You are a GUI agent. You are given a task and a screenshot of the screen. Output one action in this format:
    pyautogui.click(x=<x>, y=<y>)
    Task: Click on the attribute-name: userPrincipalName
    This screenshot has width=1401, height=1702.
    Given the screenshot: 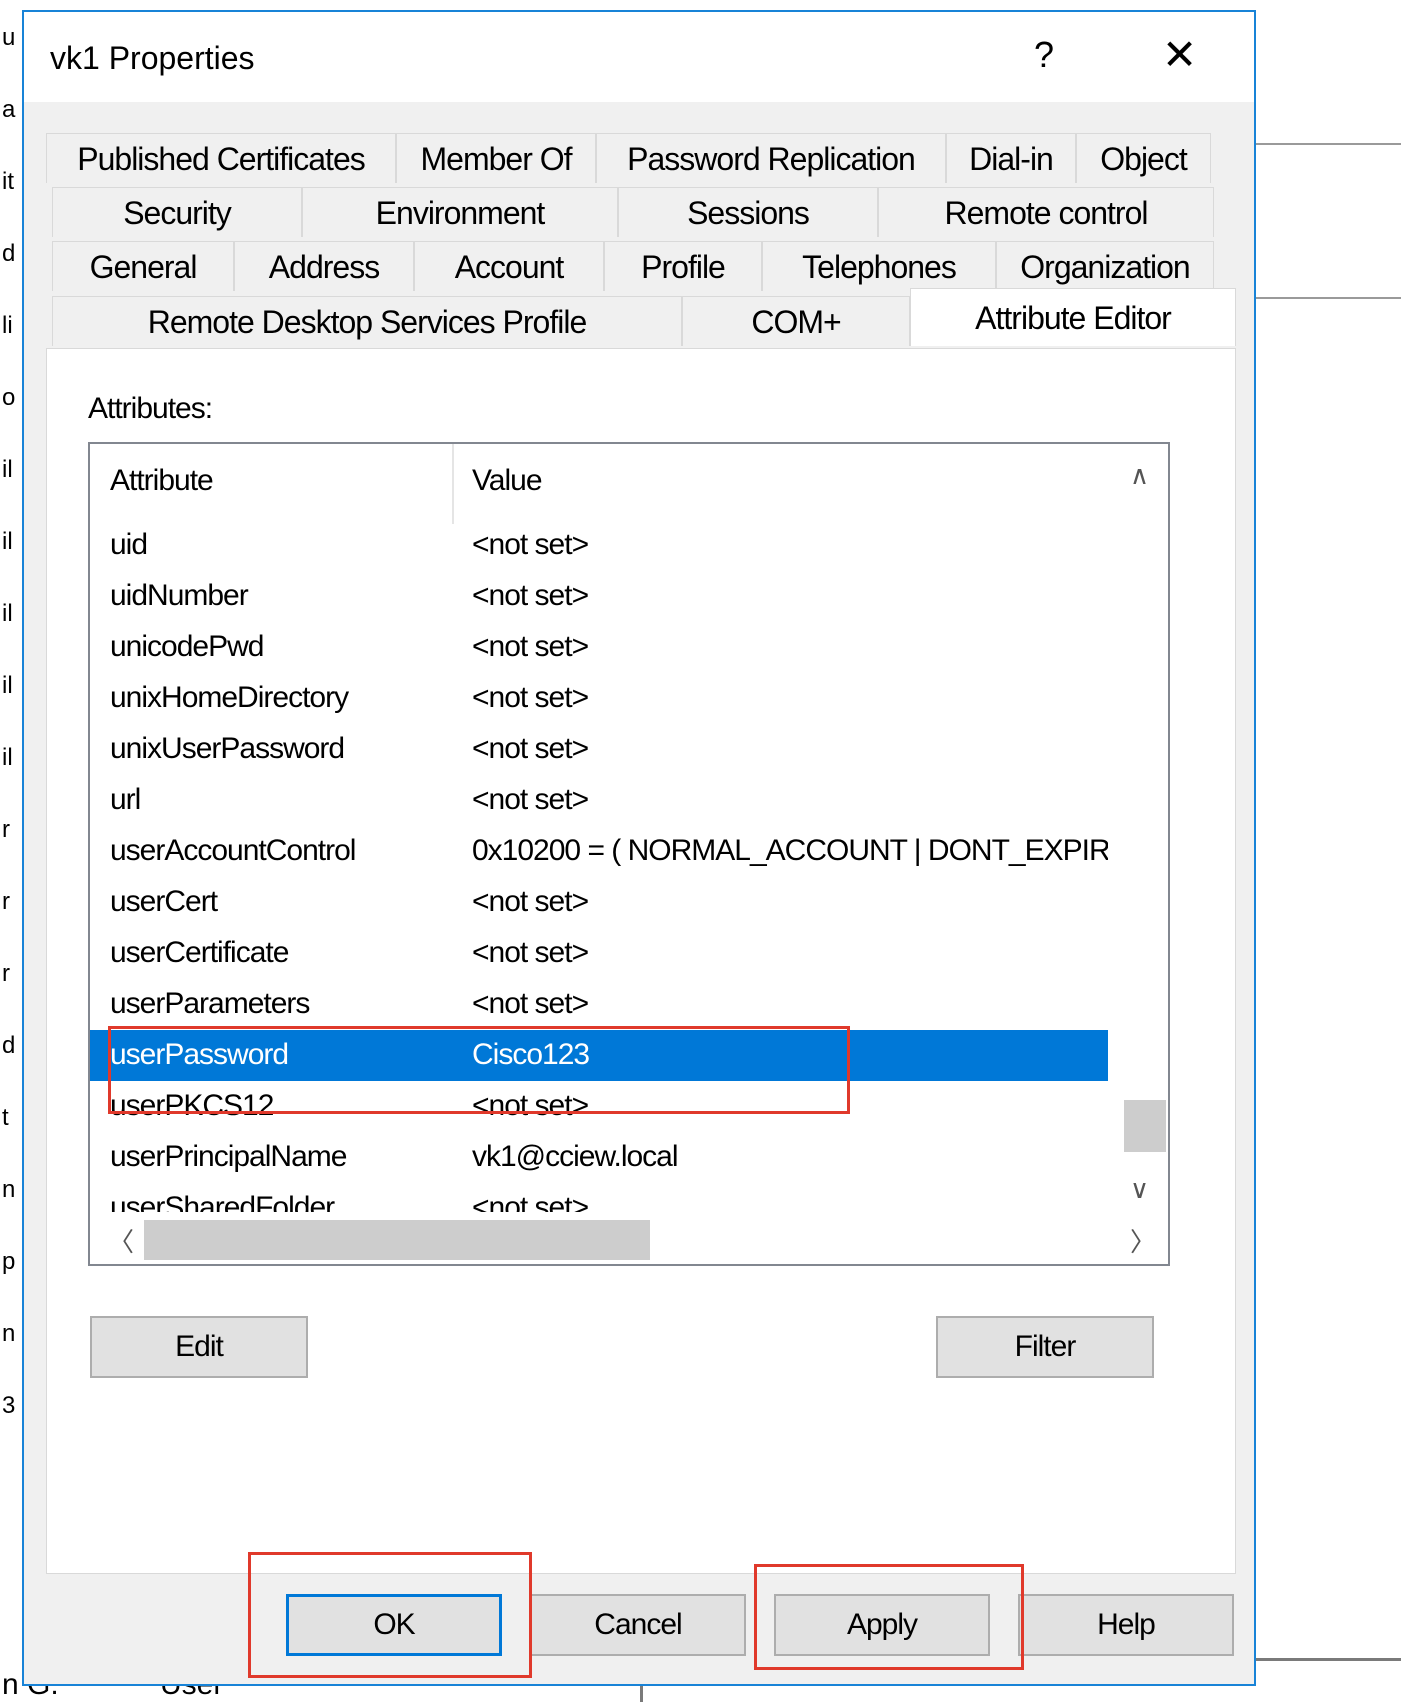 What is the action you would take?
    pyautogui.click(x=228, y=1156)
    